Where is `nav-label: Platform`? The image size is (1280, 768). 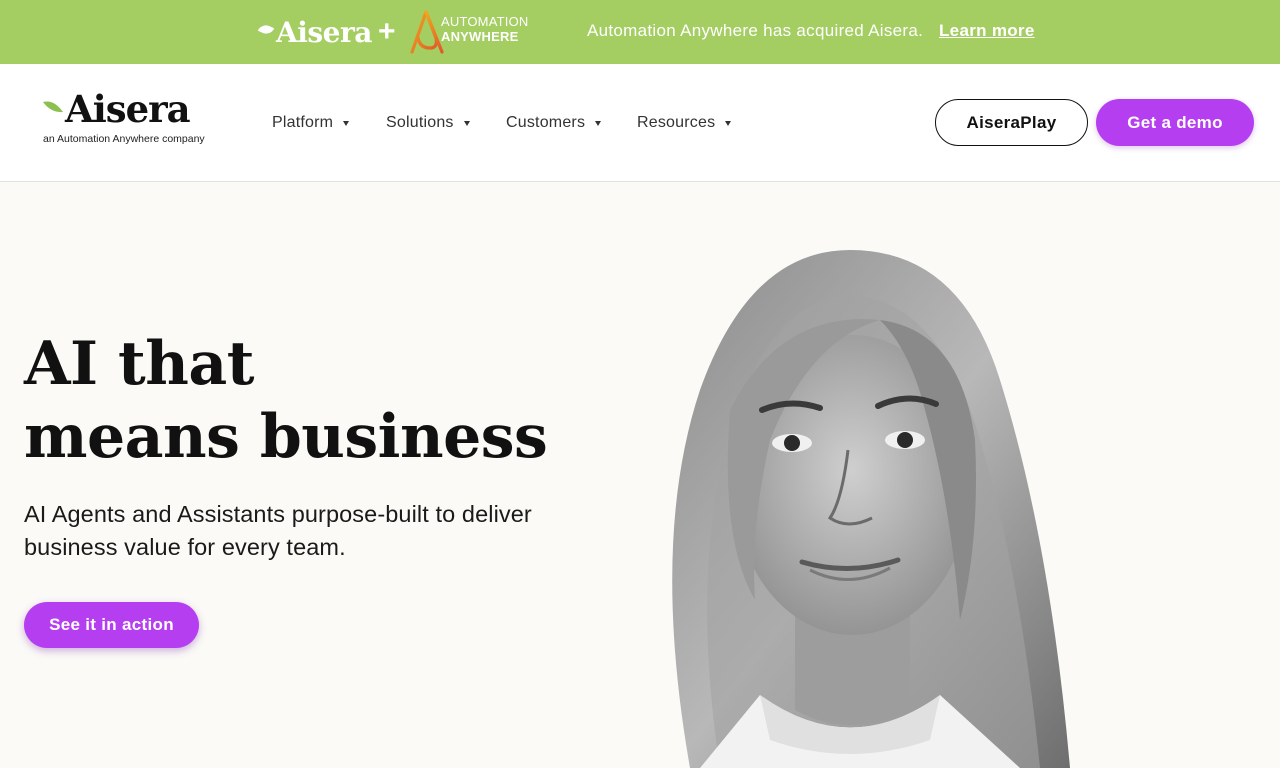
nav-label: Platform is located at coordinates (303, 122).